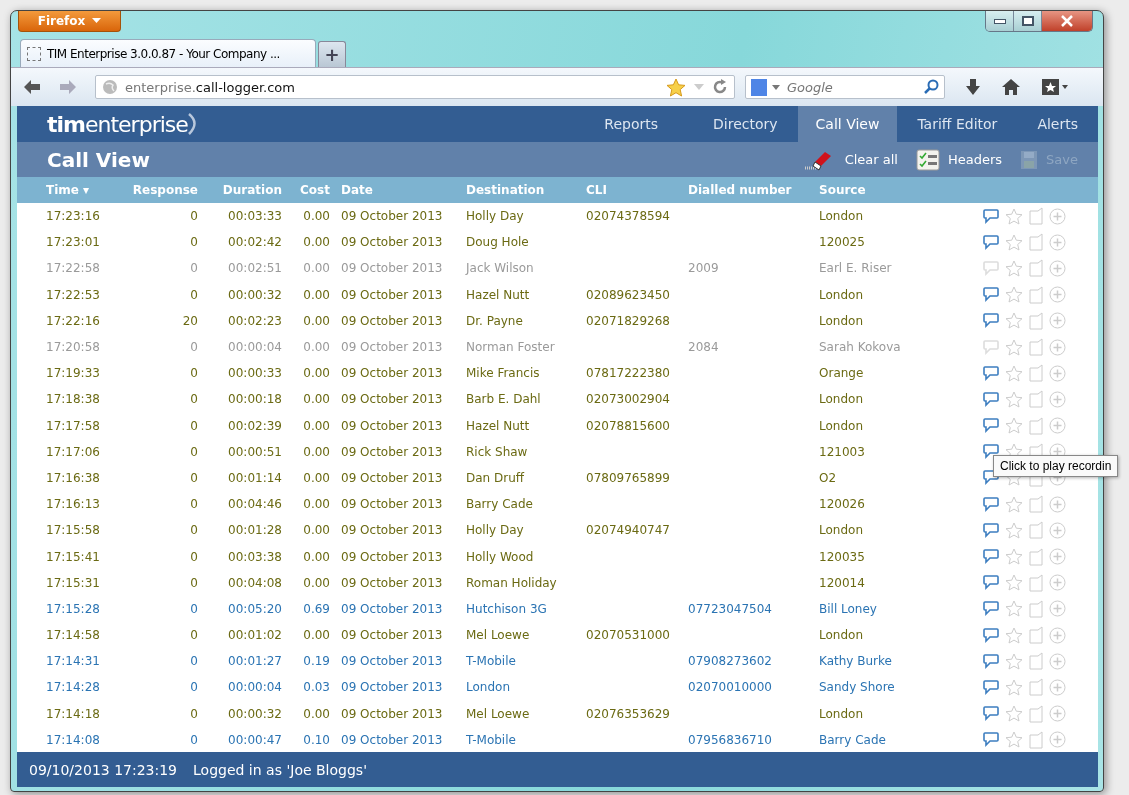 This screenshot has width=1129, height=795. Describe the element at coordinates (163, 190) in the screenshot. I see `column-header: Response` at that location.